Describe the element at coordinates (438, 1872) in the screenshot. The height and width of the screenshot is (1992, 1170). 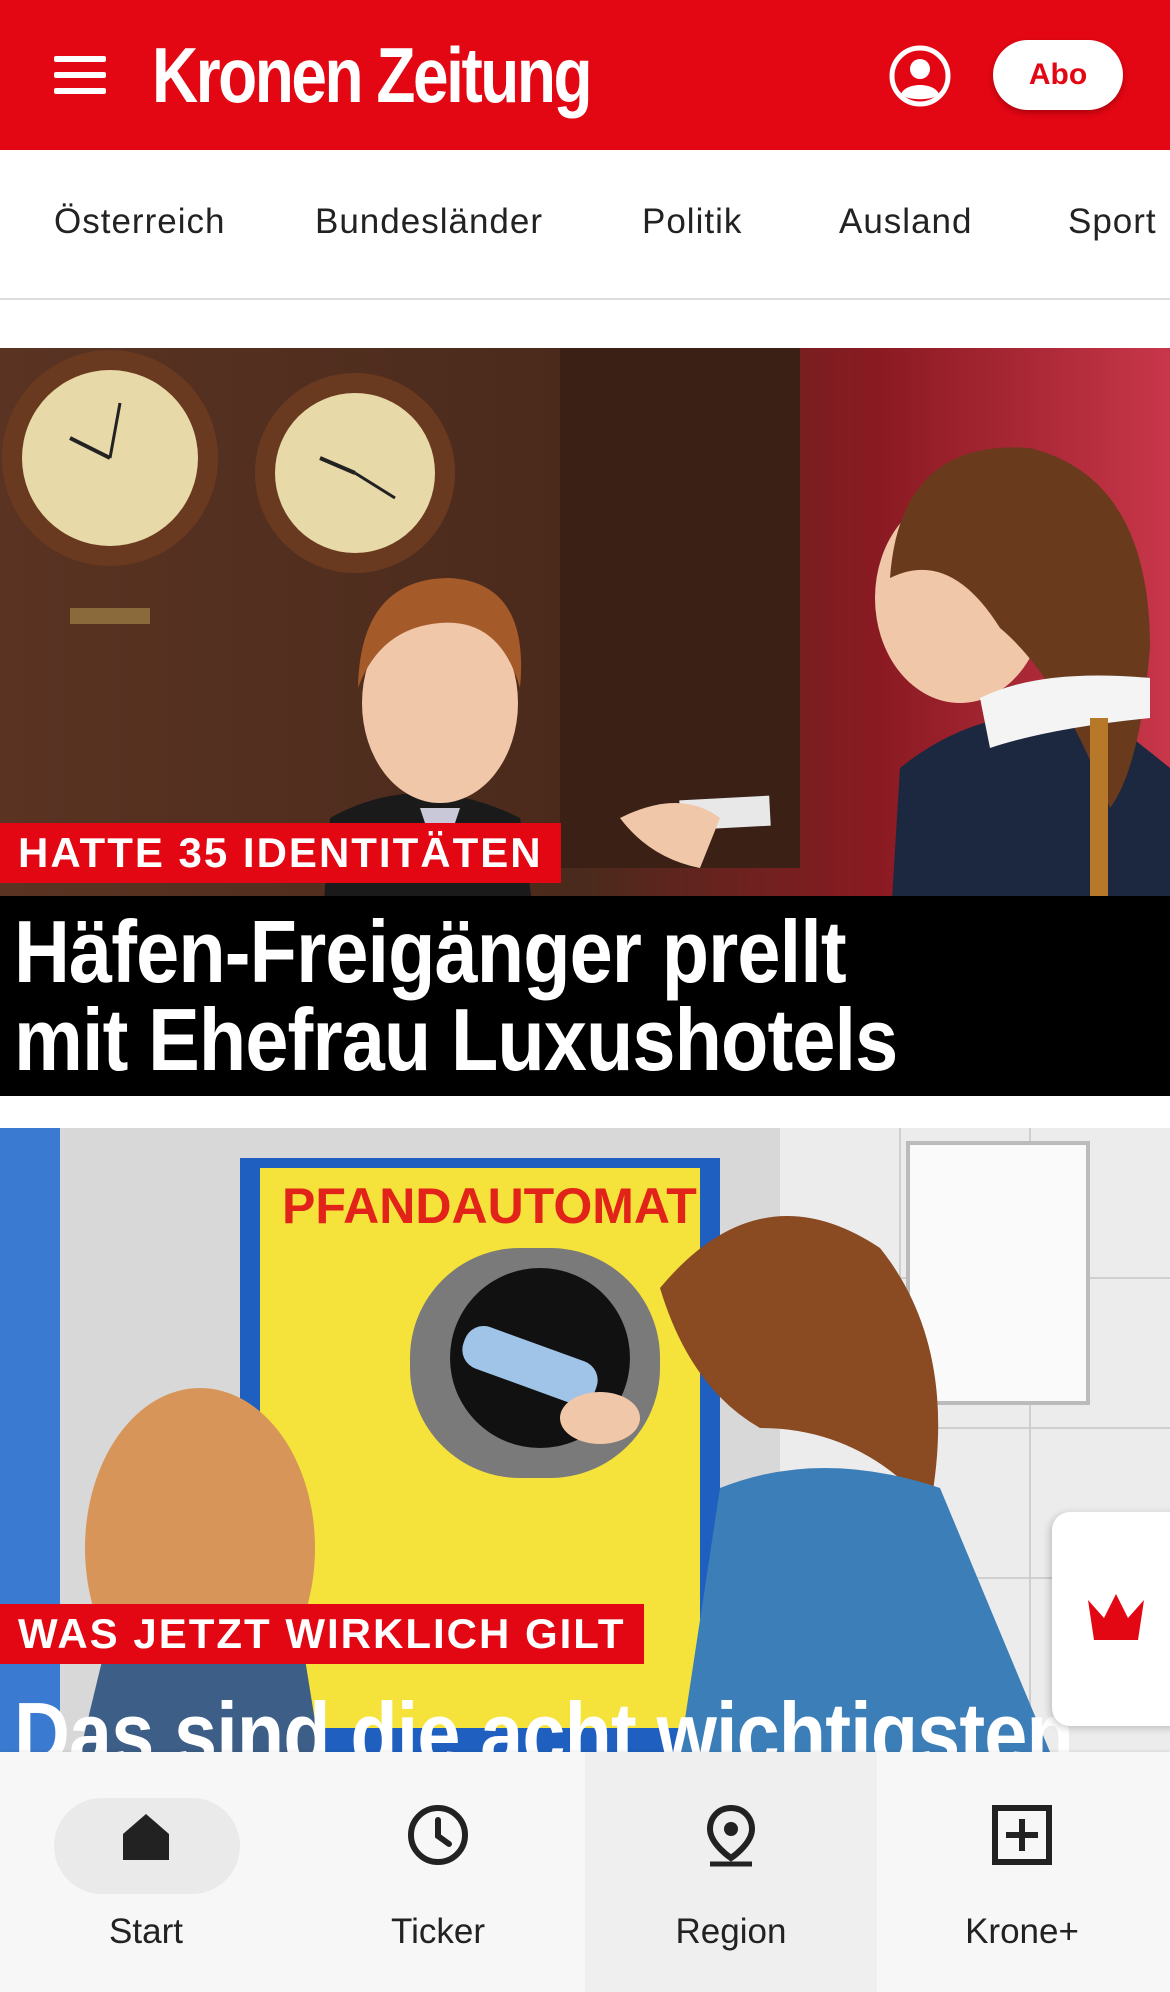
I see `tab-ticker: Ticker` at that location.